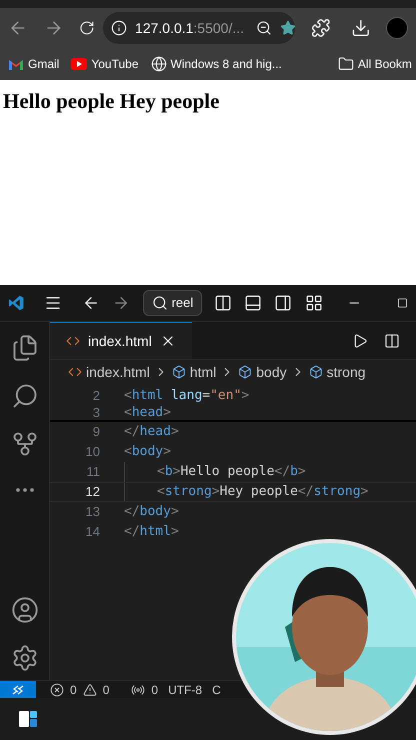  I want to click on secondary-panel-icon, so click(283, 303).